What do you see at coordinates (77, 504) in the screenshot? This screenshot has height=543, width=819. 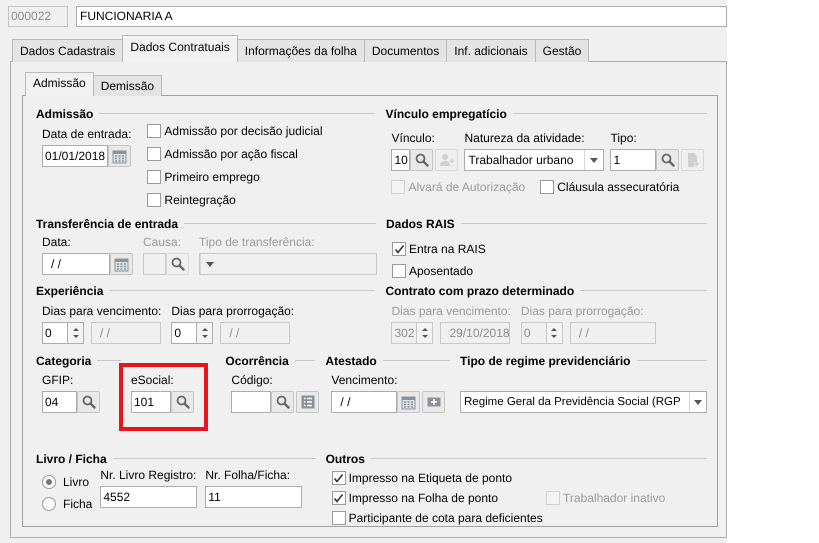 I see `radio-label: Ficha` at bounding box center [77, 504].